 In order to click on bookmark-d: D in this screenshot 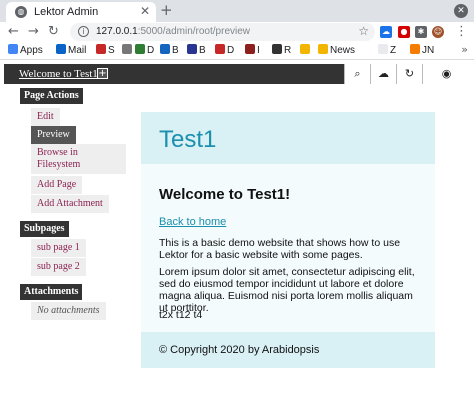, I will do `click(144, 51)`.